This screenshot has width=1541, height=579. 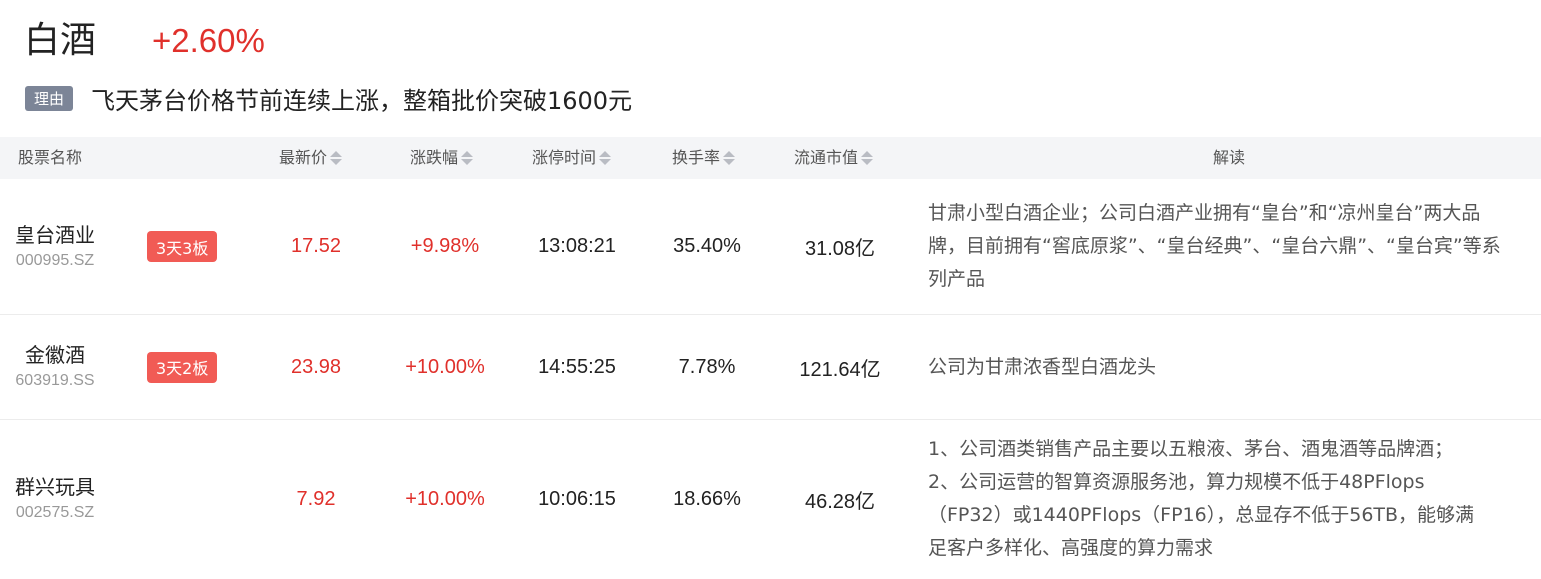 What do you see at coordinates (316, 498) in the screenshot?
I see `price-cell: 7.92` at bounding box center [316, 498].